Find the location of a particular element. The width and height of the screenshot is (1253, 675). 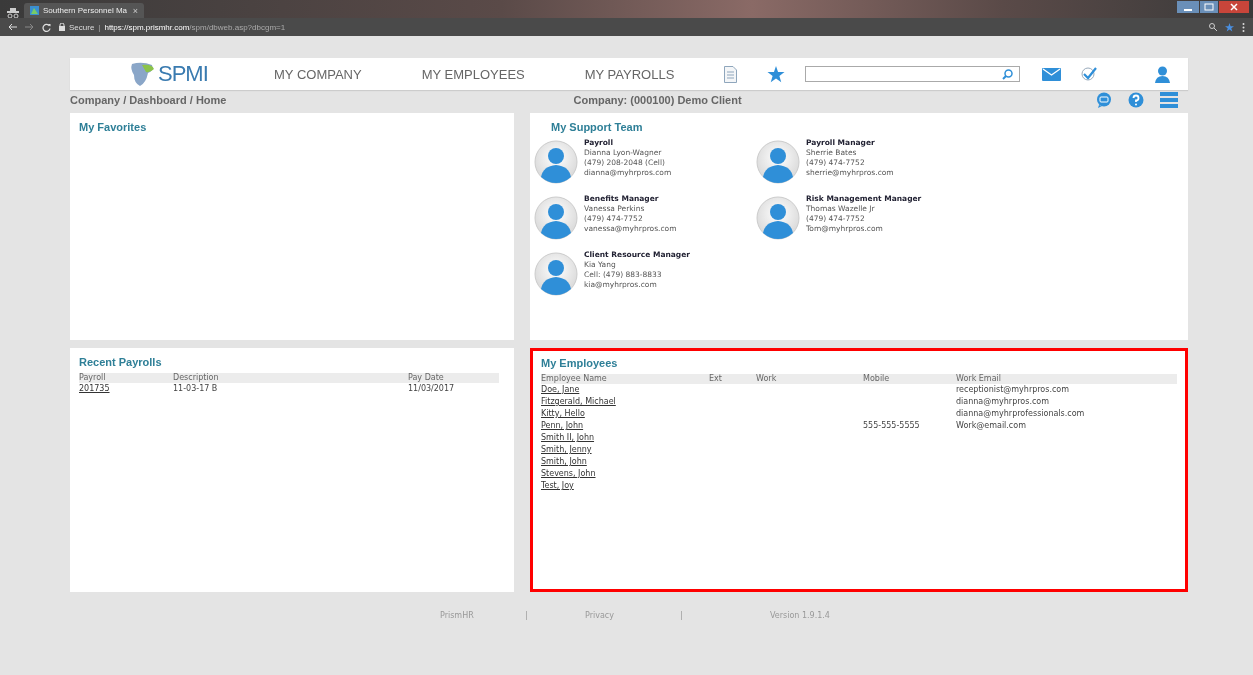

browser-tab: Southern Personnel Ma × is located at coordinates (84, 10).